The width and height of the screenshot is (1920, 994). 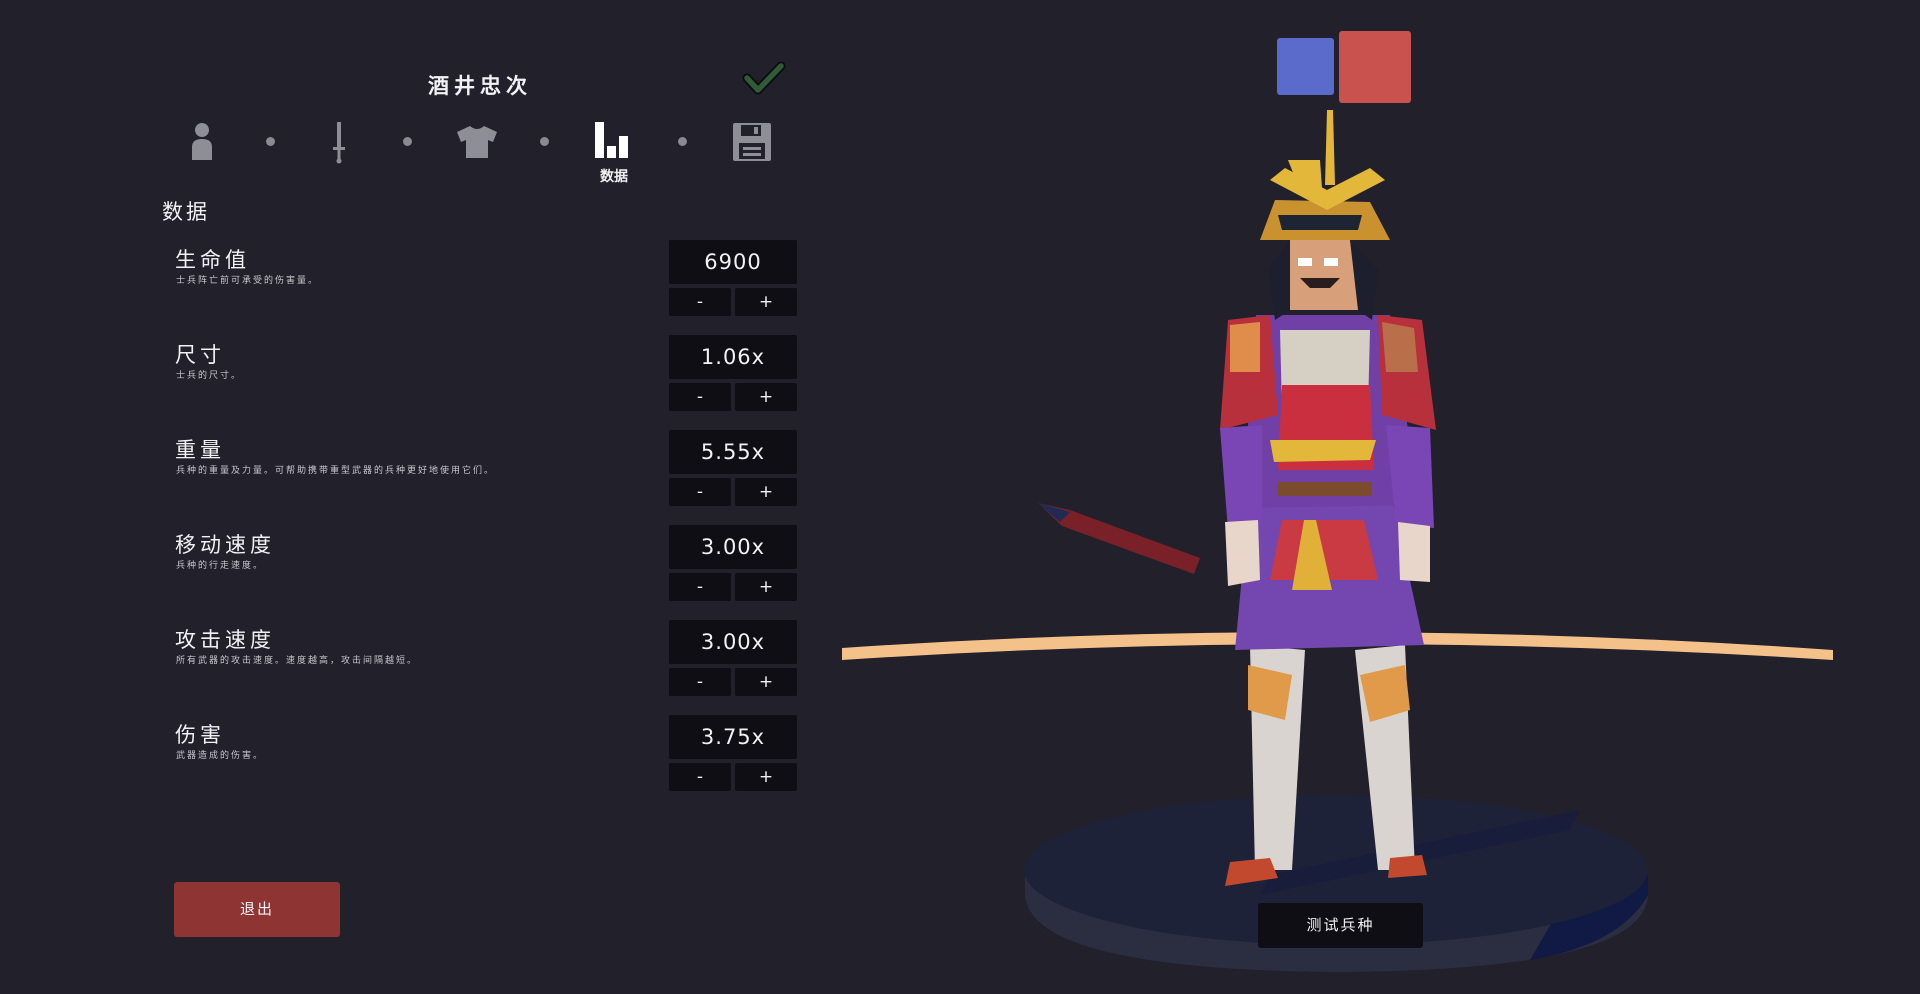 What do you see at coordinates (614, 177) in the screenshot?
I see `step-stats-label: 数据` at bounding box center [614, 177].